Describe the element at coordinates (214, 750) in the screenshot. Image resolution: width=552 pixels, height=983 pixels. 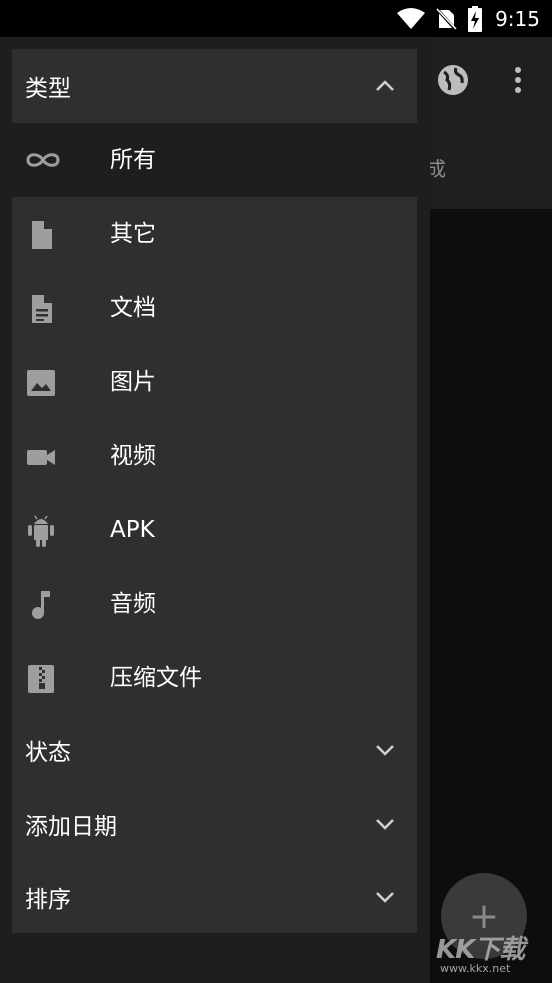
I see `status-section-header: 状态` at that location.